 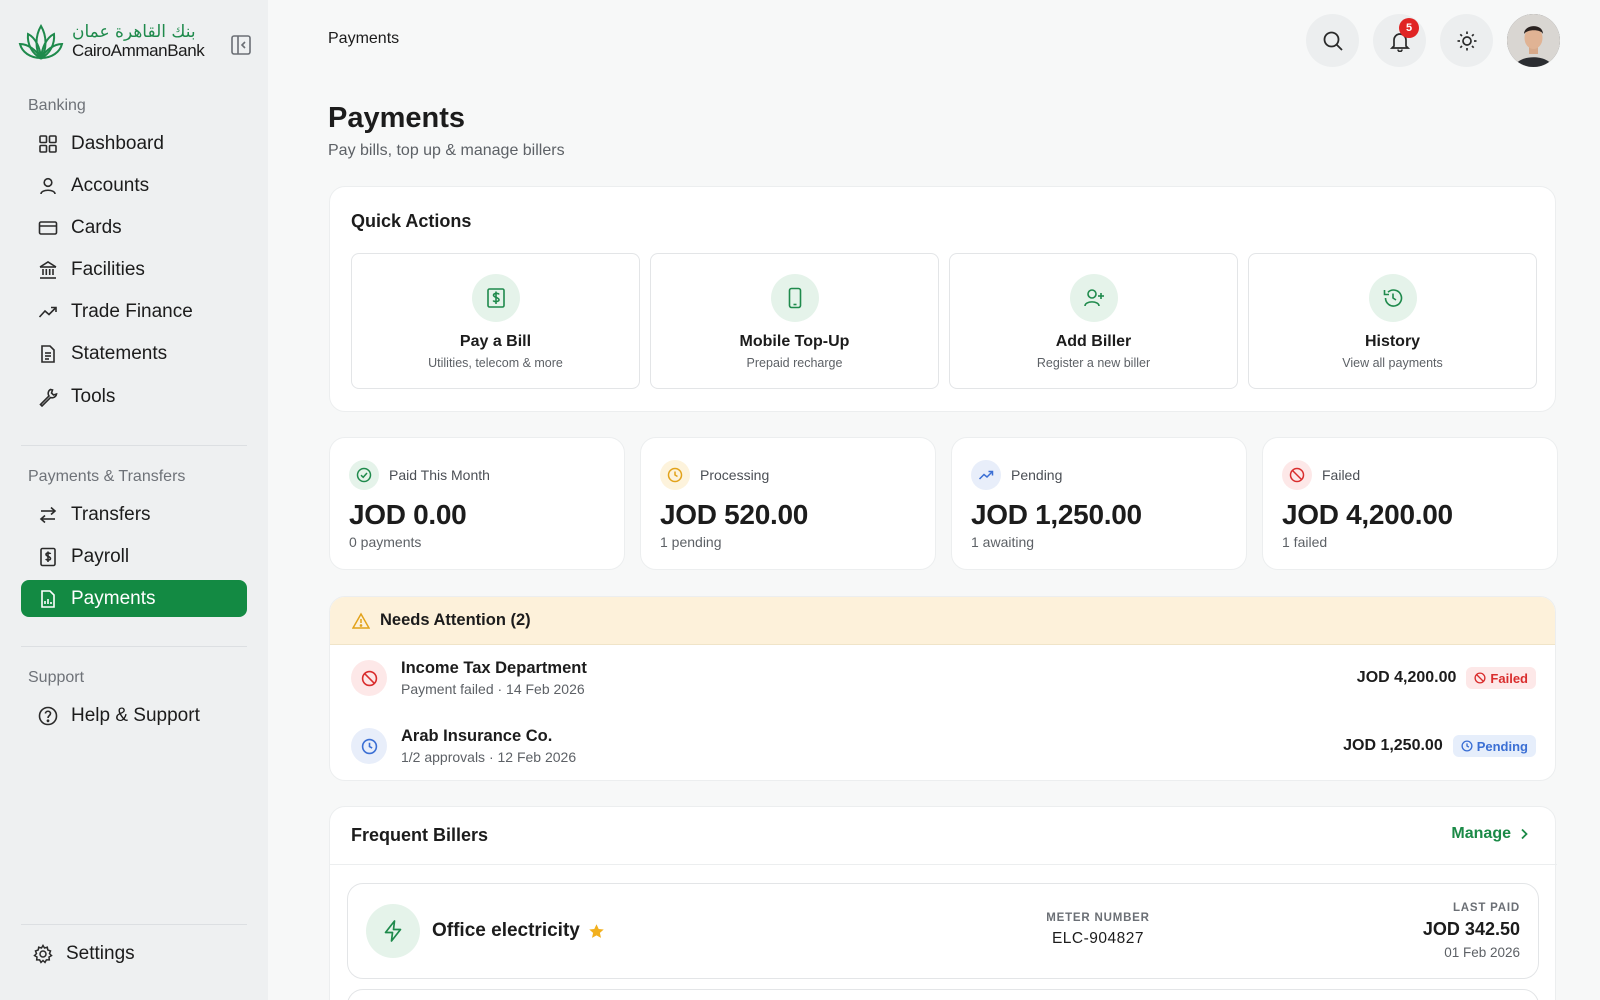 What do you see at coordinates (241, 45) in the screenshot?
I see `collapse-sidebar-icon` at bounding box center [241, 45].